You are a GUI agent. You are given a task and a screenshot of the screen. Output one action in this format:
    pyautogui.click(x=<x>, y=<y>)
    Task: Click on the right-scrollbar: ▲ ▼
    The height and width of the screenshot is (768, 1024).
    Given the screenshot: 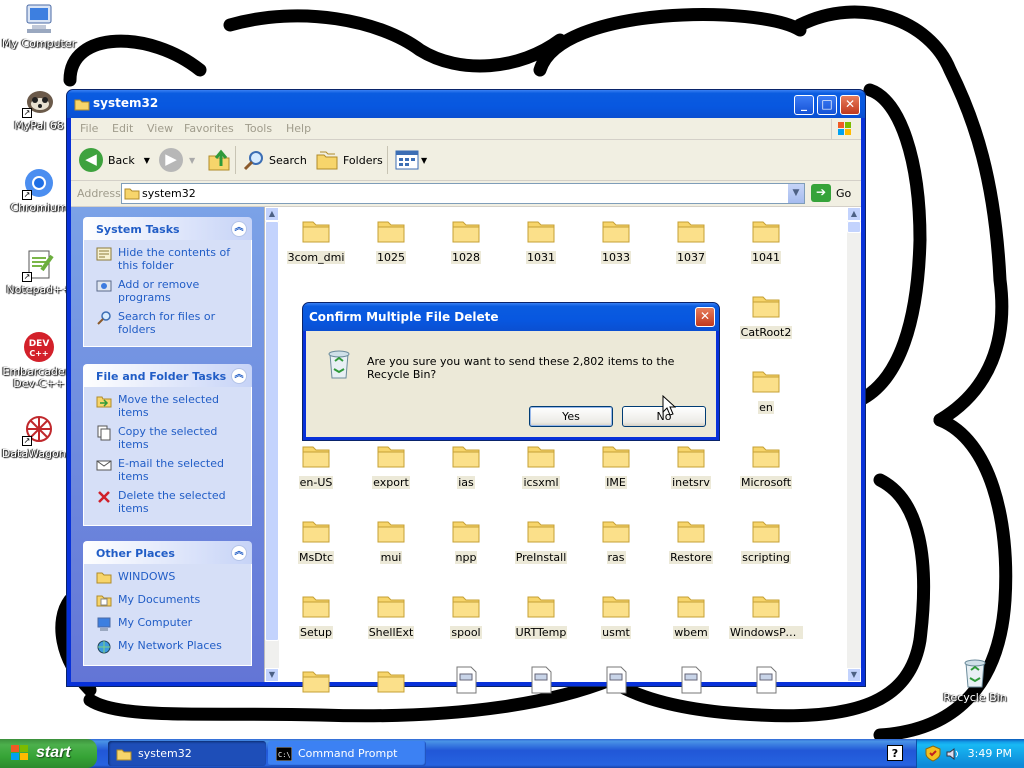 What is the action you would take?
    pyautogui.click(x=854, y=444)
    